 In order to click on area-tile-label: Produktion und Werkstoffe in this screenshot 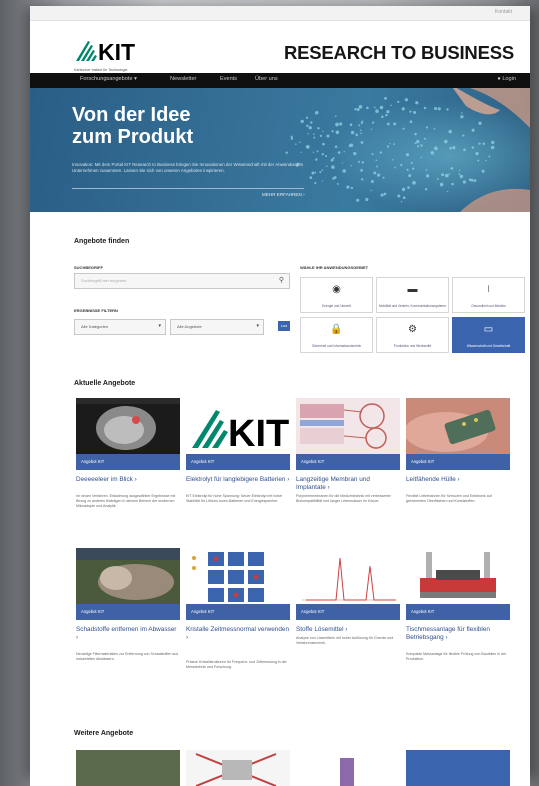, I will do `click(412, 346)`.